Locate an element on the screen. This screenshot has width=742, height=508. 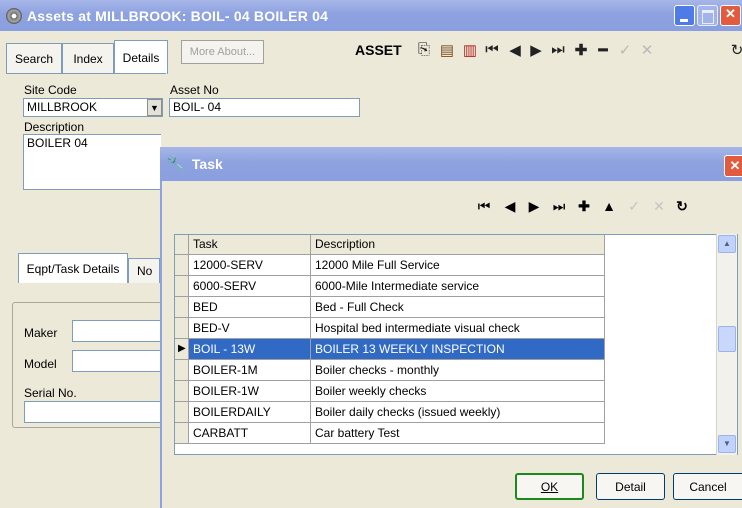
site-code-select: MILLBROOK is located at coordinates (93, 107).